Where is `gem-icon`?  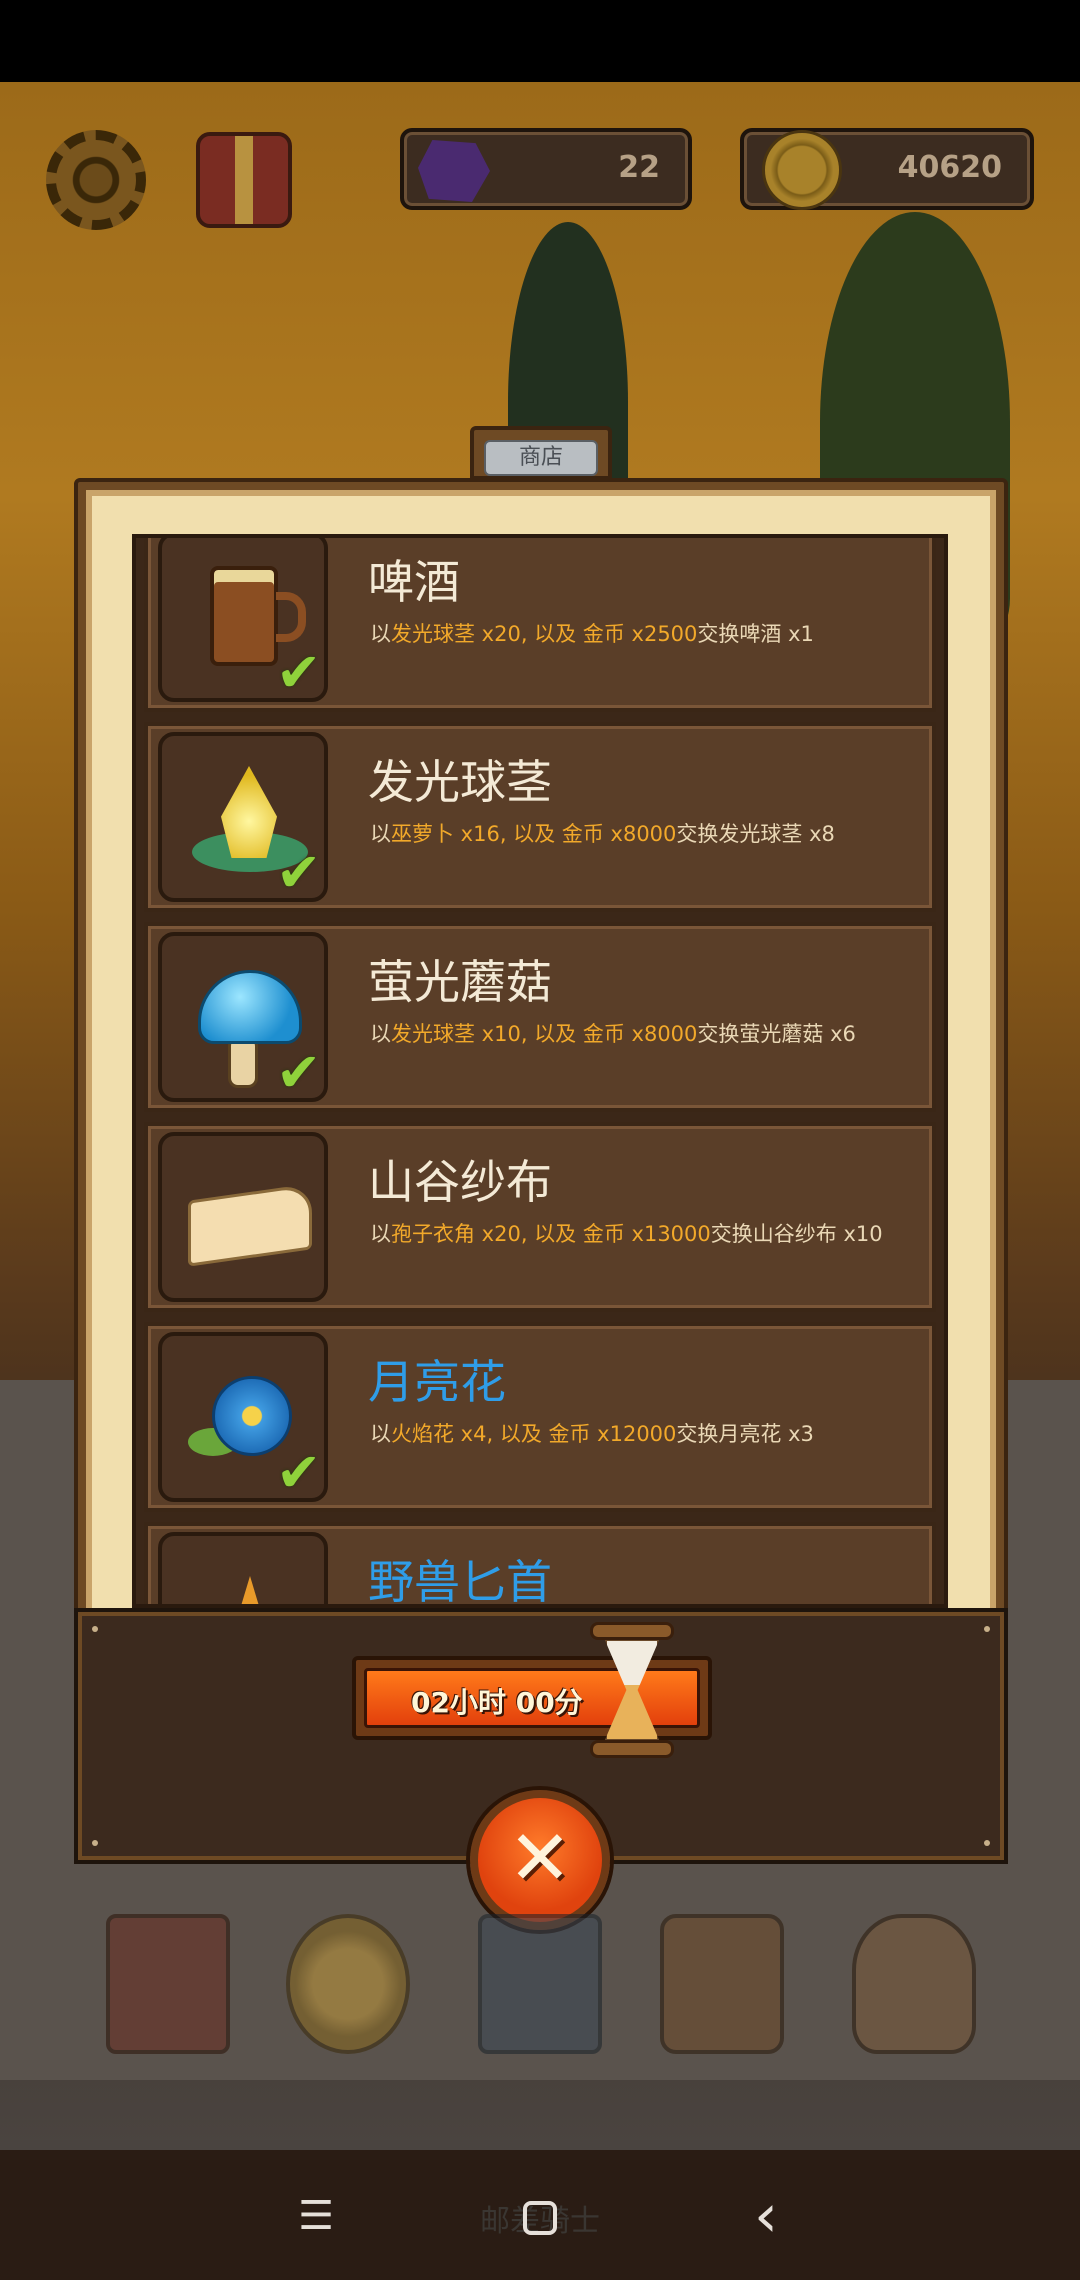
gem-icon is located at coordinates (454, 171).